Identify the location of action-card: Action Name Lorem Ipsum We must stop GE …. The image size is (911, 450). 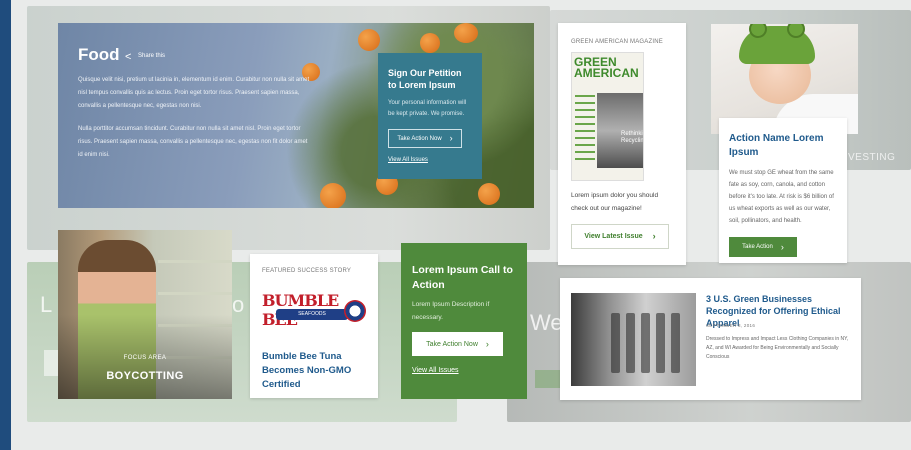
(783, 190).